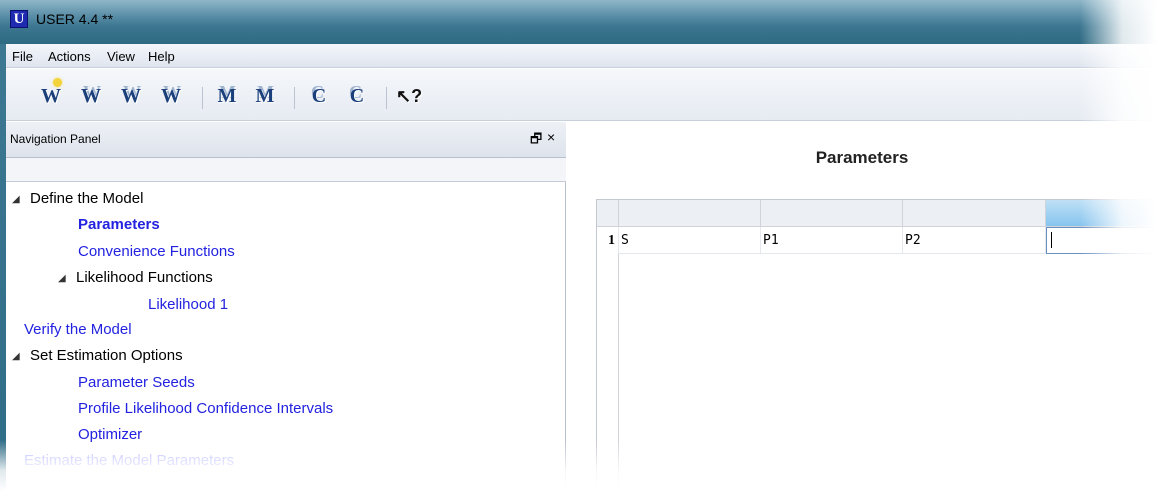  I want to click on context-help-icon: ↖?, so click(409, 96).